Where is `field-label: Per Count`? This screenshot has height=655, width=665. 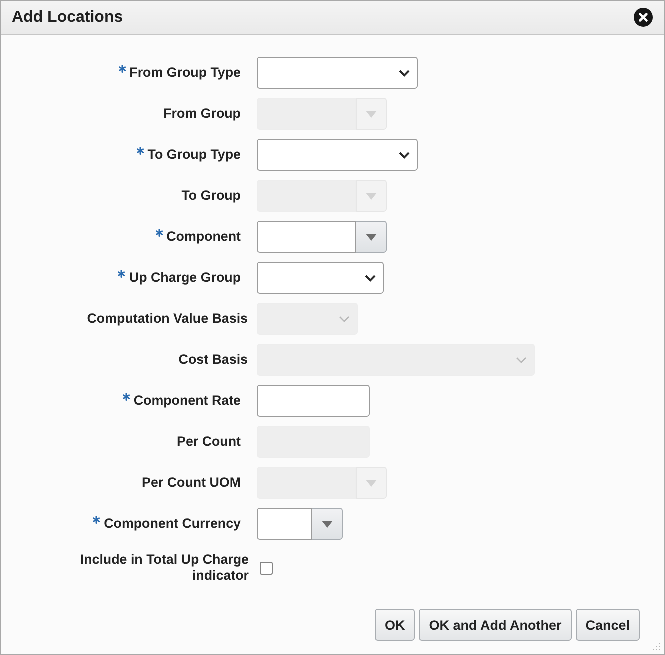 field-label: Per Count is located at coordinates (209, 442).